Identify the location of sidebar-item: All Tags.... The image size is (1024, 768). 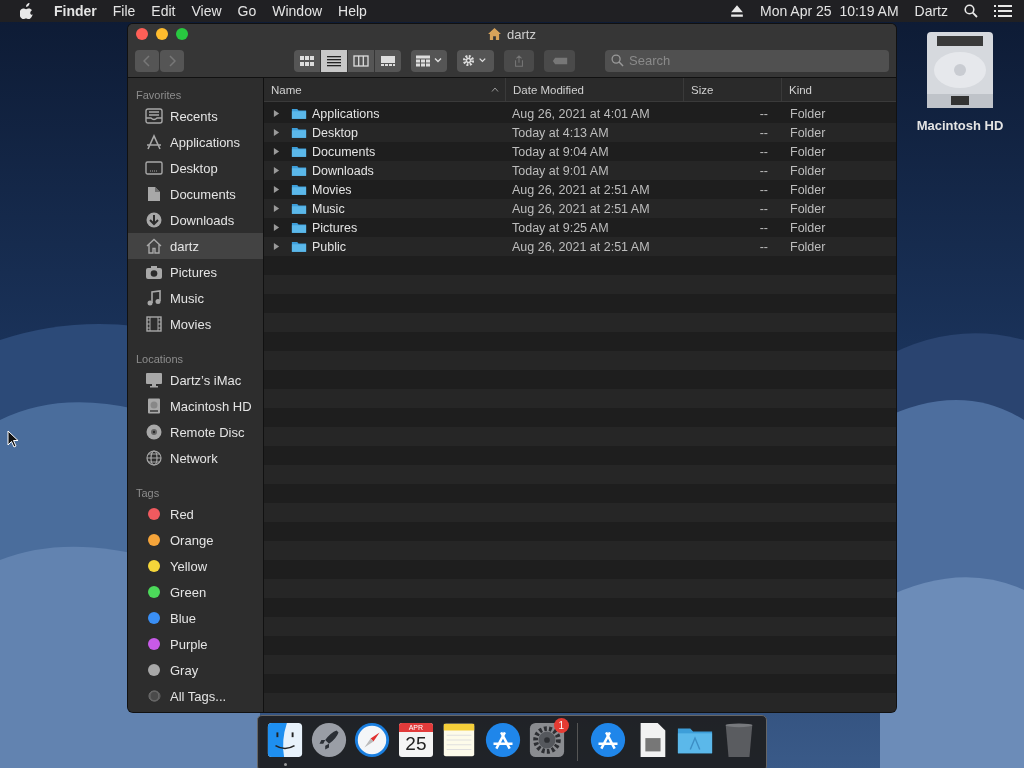
(195, 696).